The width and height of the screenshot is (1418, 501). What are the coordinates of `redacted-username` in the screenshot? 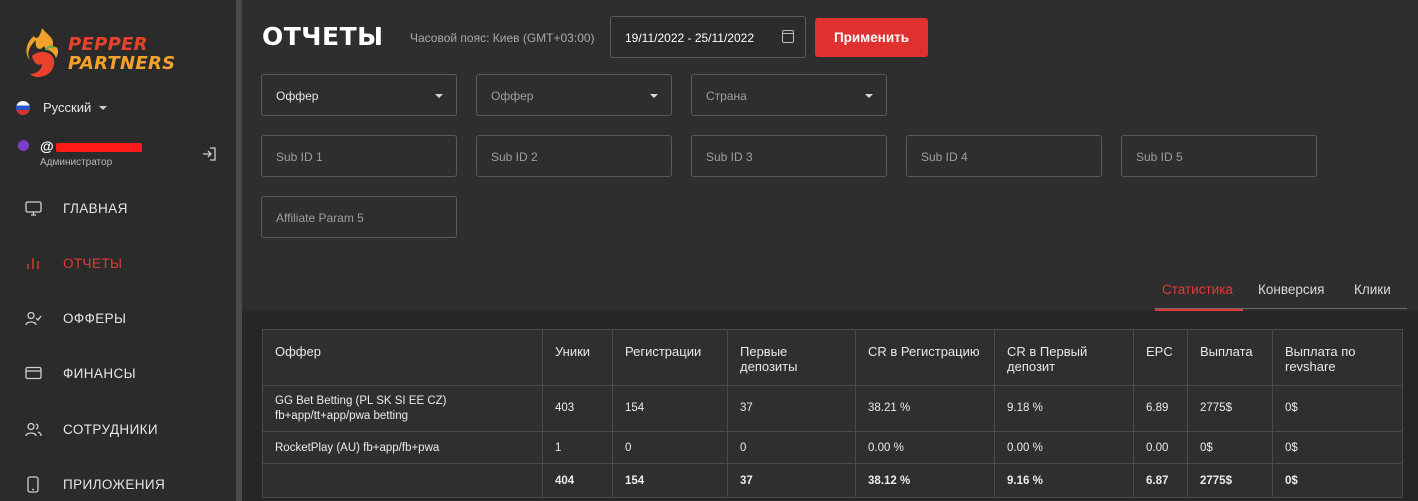 It's located at (98, 147).